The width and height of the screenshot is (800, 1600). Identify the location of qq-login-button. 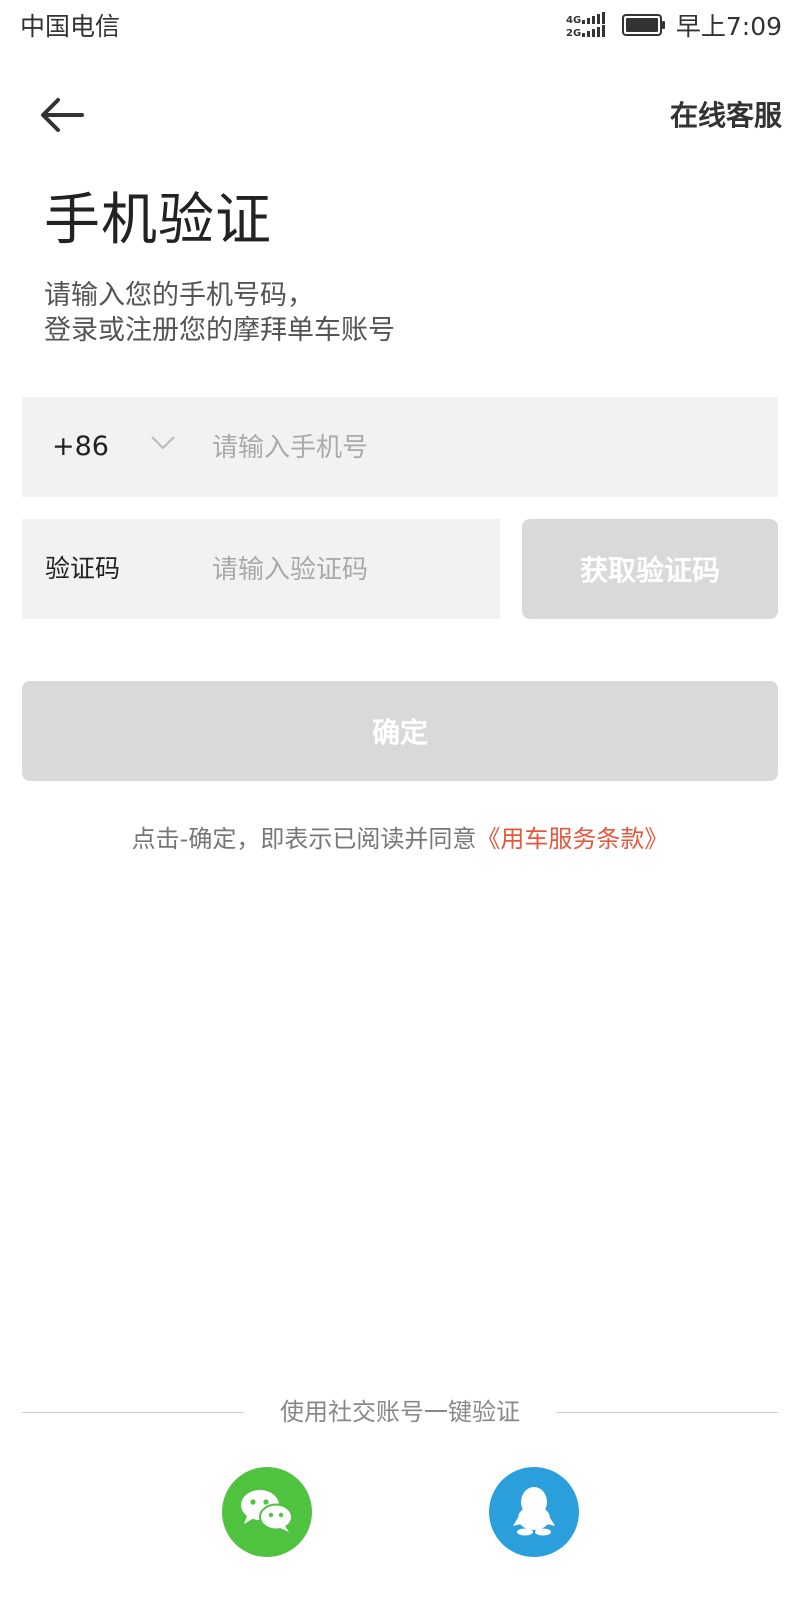
(534, 1512).